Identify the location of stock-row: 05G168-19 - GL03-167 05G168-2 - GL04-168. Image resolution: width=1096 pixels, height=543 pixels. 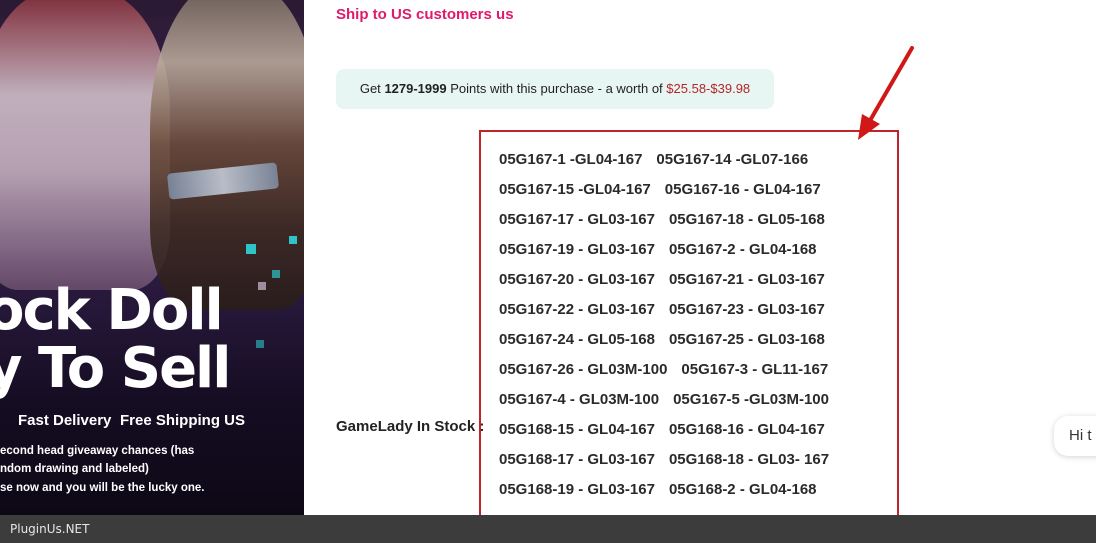
(698, 490).